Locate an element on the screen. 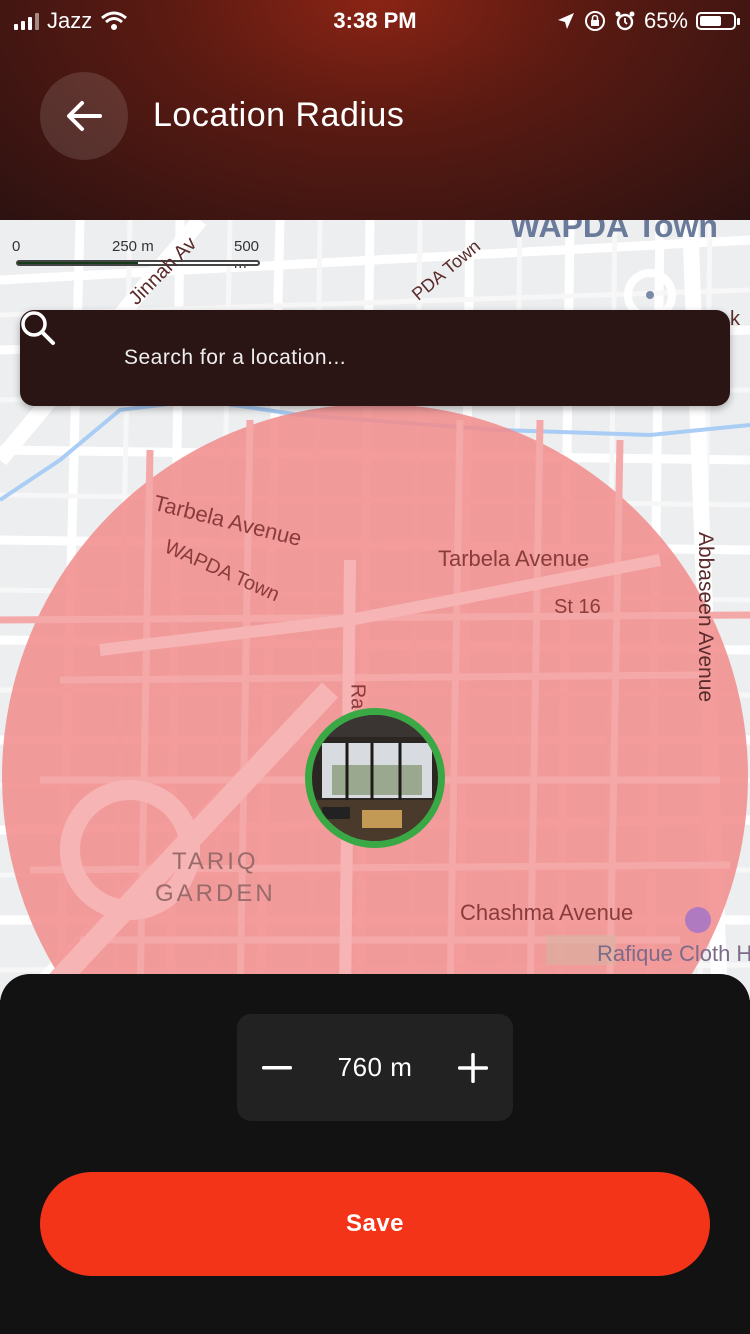 The height and width of the screenshot is (1334, 750). map-label-tarbela-2: Tarbela Avenue is located at coordinates (514, 558).